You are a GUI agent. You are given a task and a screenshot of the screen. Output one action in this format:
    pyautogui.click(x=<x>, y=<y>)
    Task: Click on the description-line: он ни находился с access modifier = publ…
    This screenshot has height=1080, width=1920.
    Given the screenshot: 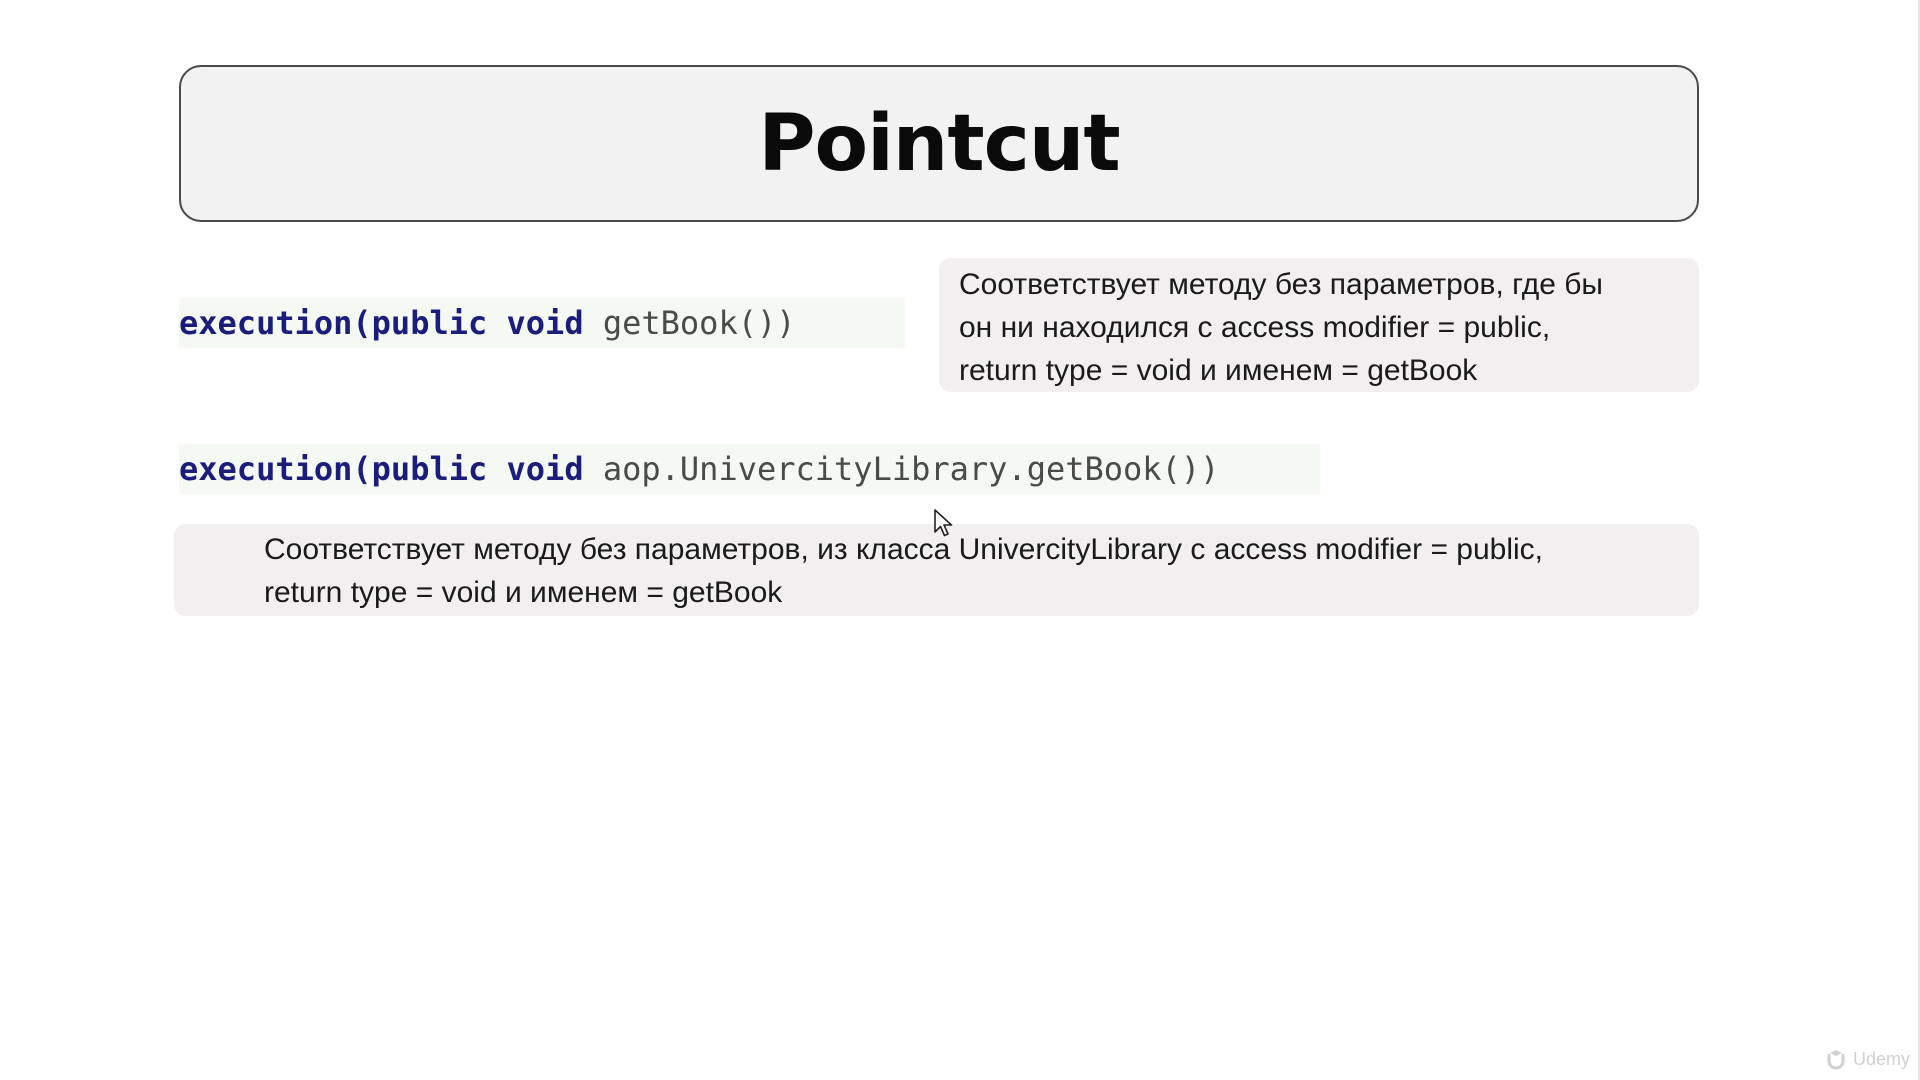 What is the action you would take?
    pyautogui.click(x=1255, y=327)
    